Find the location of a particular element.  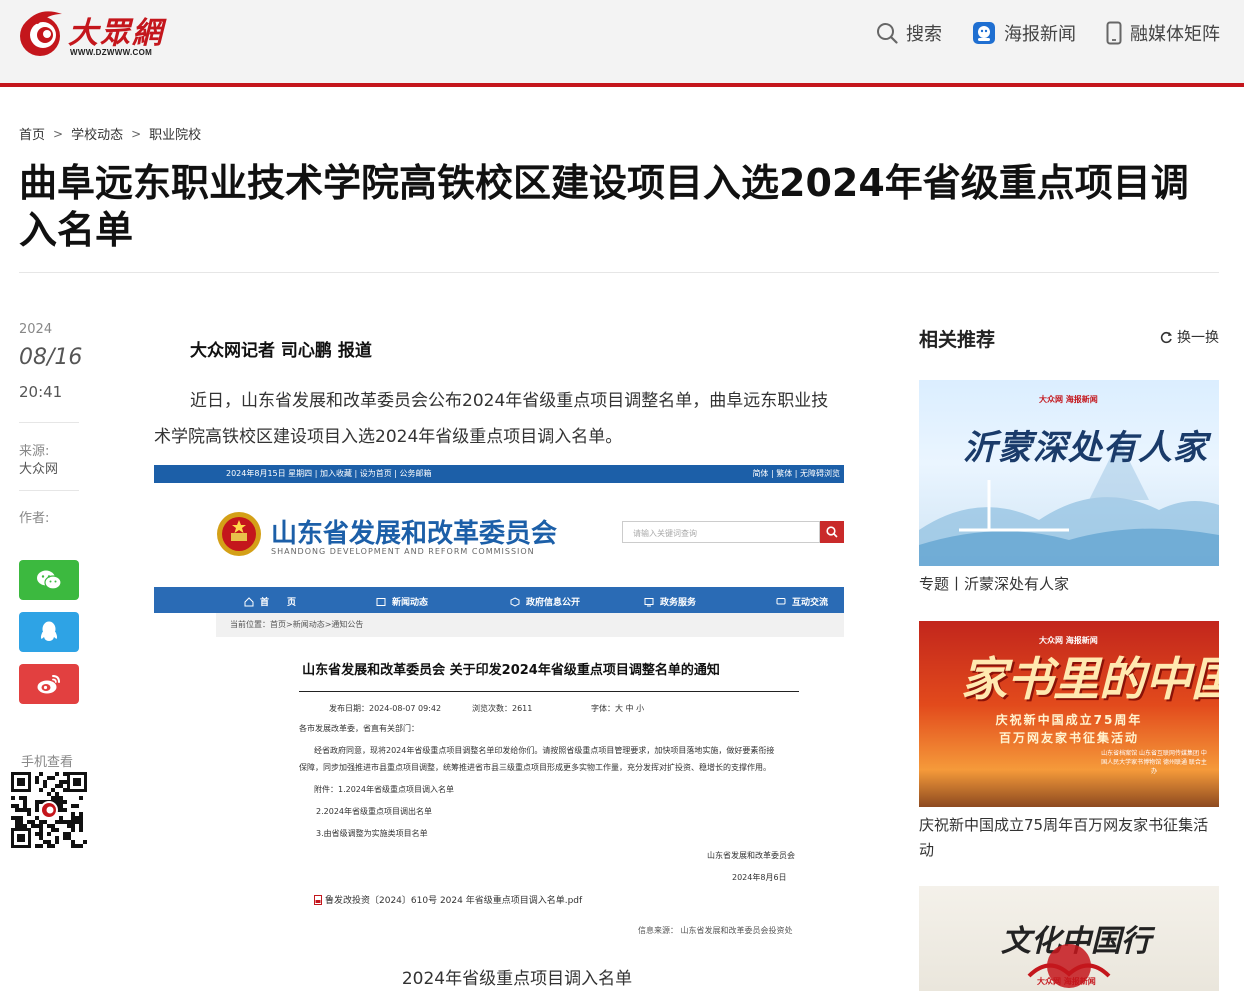

gov-doc-font-size: 字体：大 中 小 is located at coordinates (618, 708).